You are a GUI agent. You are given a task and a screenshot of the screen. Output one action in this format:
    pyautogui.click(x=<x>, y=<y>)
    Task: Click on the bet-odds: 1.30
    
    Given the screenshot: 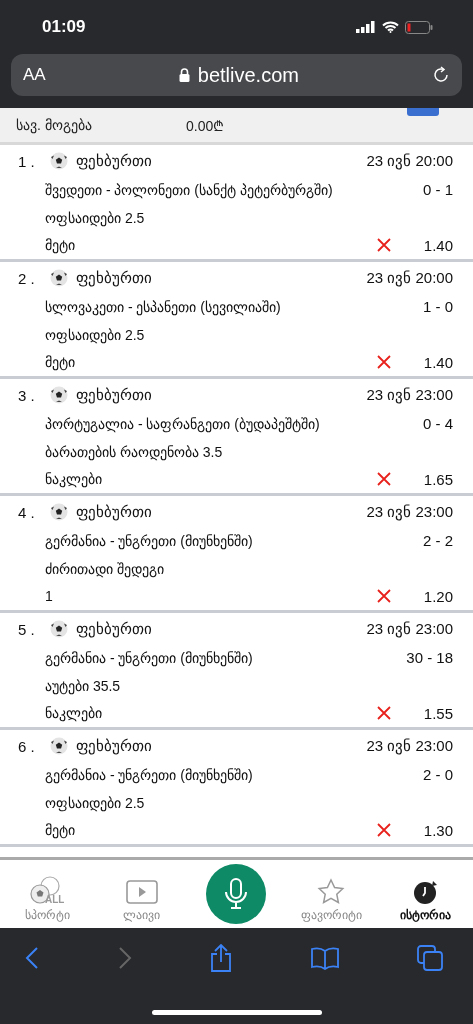 What is the action you would take?
    pyautogui.click(x=437, y=830)
    